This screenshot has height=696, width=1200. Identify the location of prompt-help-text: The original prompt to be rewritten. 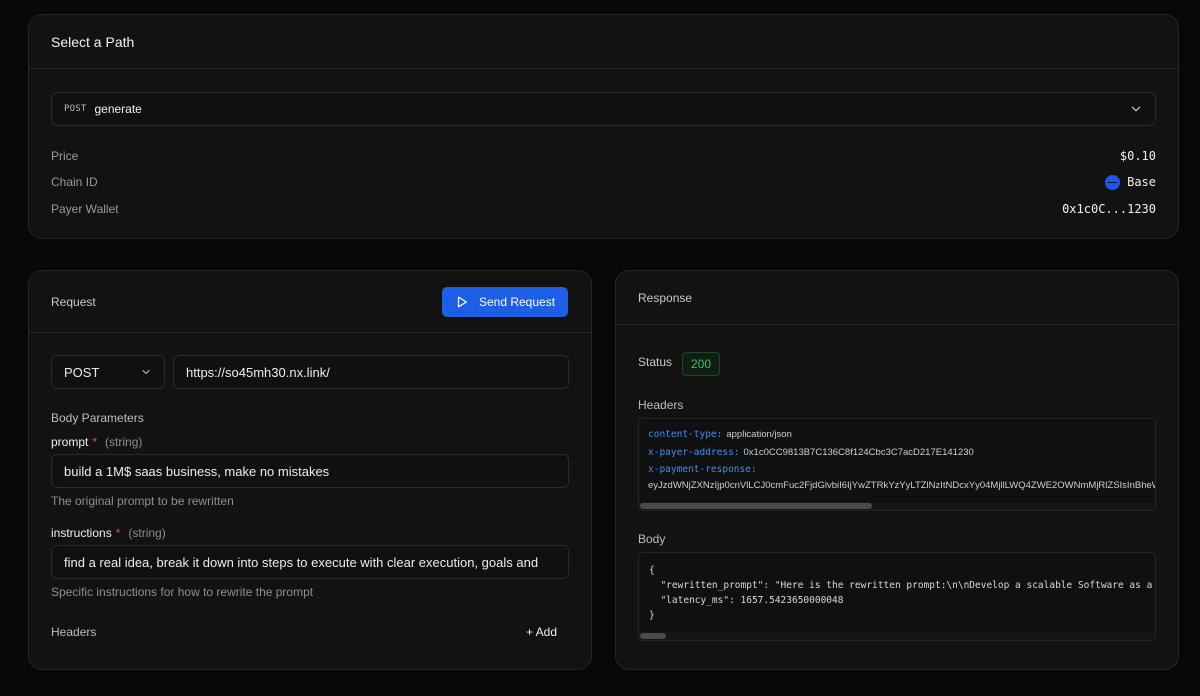
(142, 501).